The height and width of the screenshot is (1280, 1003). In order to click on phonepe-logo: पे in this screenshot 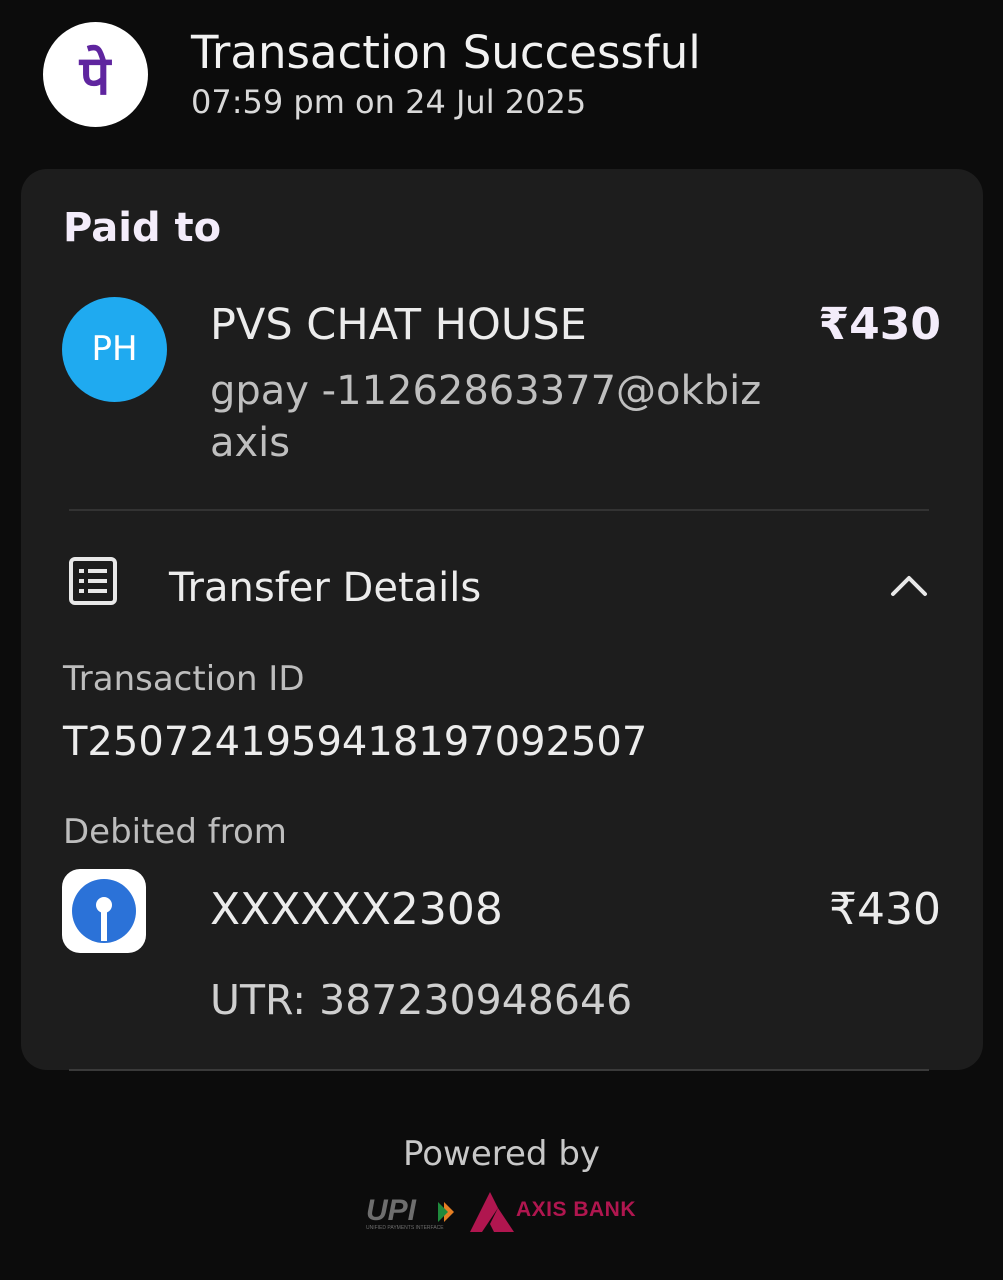, I will do `click(95, 74)`.